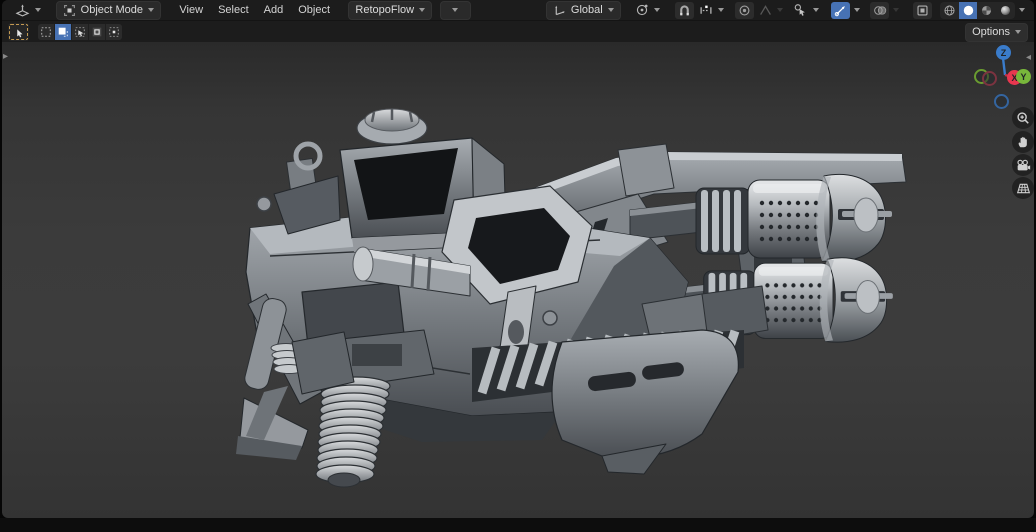  I want to click on show-gizmos-toggle, so click(840, 10).